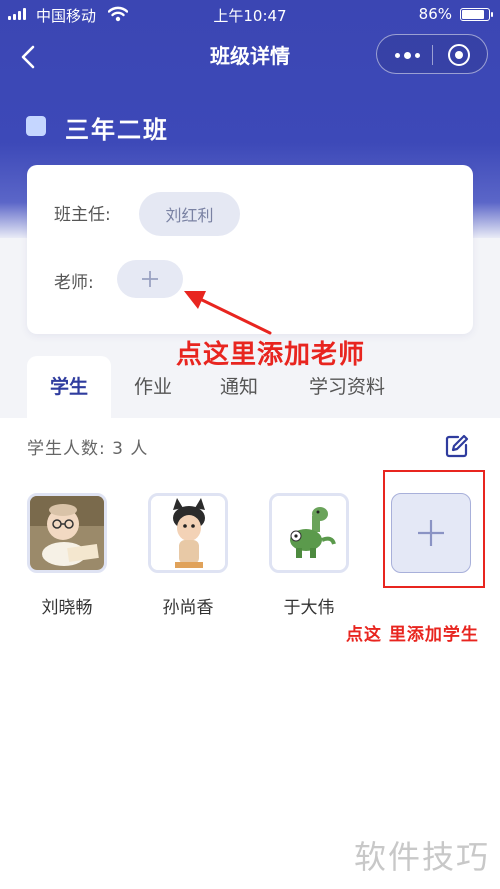 The height and width of the screenshot is (889, 500). I want to click on plus-icon, so click(150, 279).